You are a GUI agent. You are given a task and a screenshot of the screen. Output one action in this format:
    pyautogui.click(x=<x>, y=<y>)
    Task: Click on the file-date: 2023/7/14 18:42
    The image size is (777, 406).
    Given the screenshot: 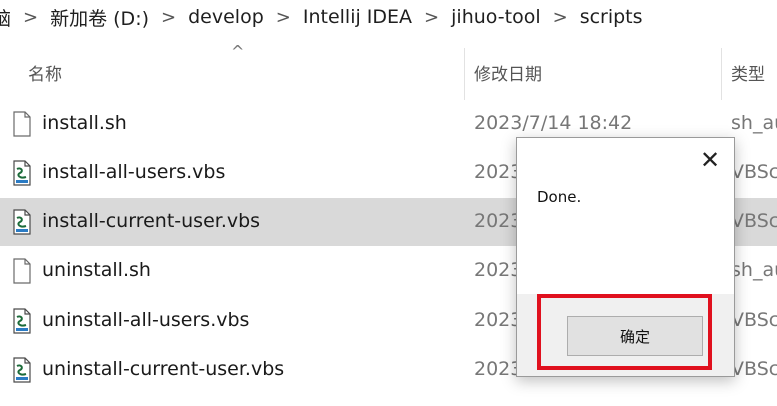 What is the action you would take?
    pyautogui.click(x=553, y=123)
    